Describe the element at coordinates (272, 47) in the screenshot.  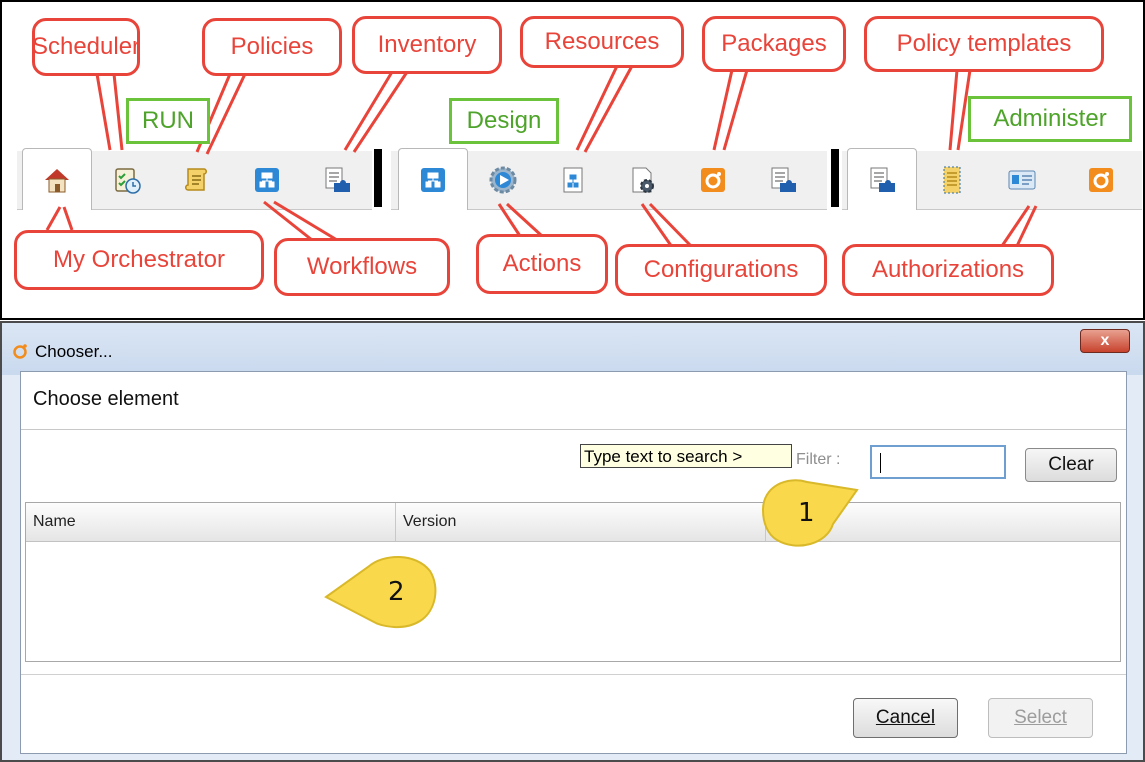
I see `callout-policies: Policies` at that location.